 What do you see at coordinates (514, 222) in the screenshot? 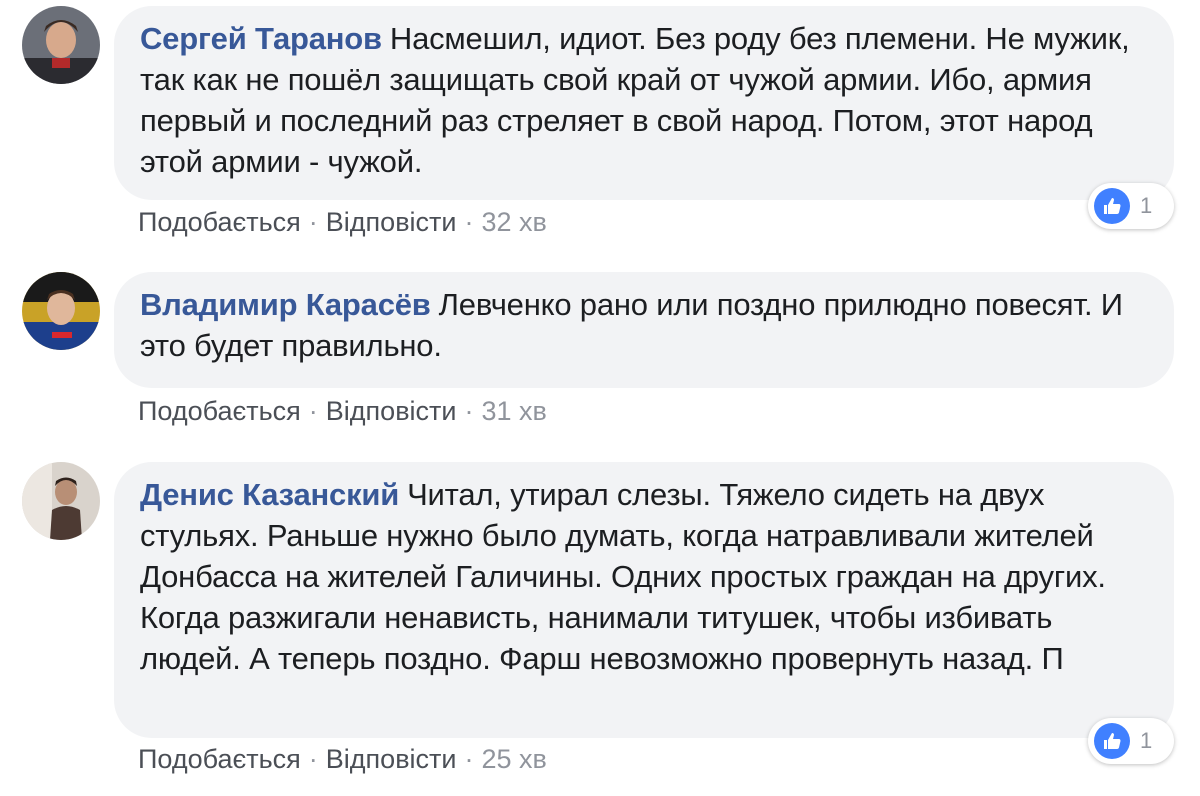
I see `comment-timestamp: 32 хв` at bounding box center [514, 222].